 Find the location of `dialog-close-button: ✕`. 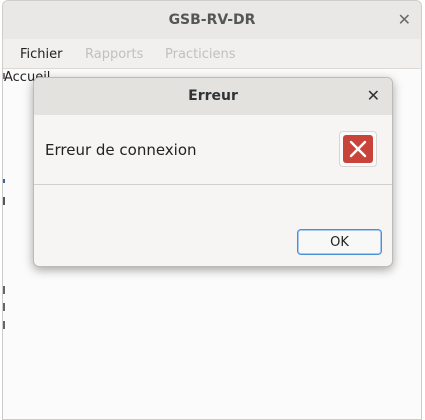

dialog-close-button: ✕ is located at coordinates (373, 95).